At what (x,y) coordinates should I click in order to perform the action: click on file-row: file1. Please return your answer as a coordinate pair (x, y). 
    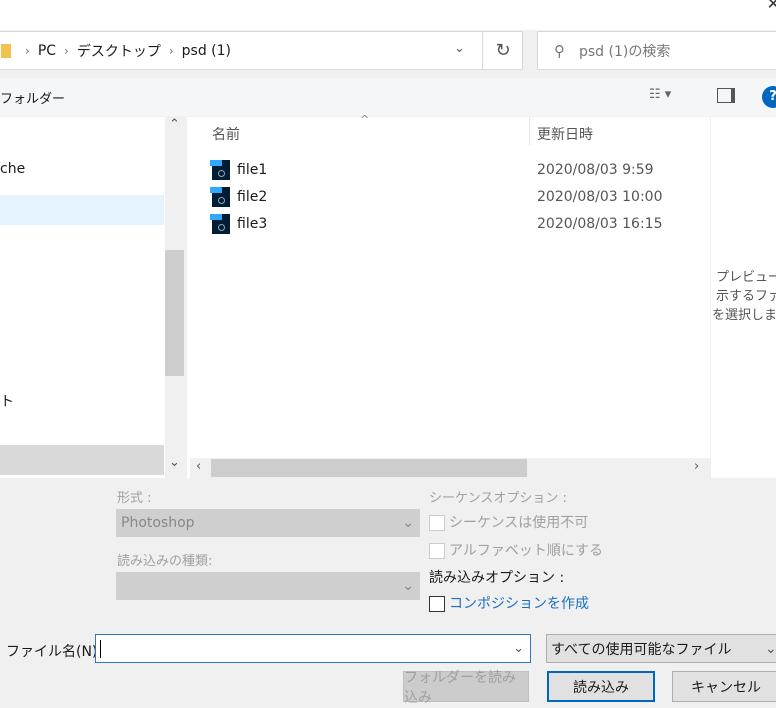
    Looking at the image, I should click on (239, 170).